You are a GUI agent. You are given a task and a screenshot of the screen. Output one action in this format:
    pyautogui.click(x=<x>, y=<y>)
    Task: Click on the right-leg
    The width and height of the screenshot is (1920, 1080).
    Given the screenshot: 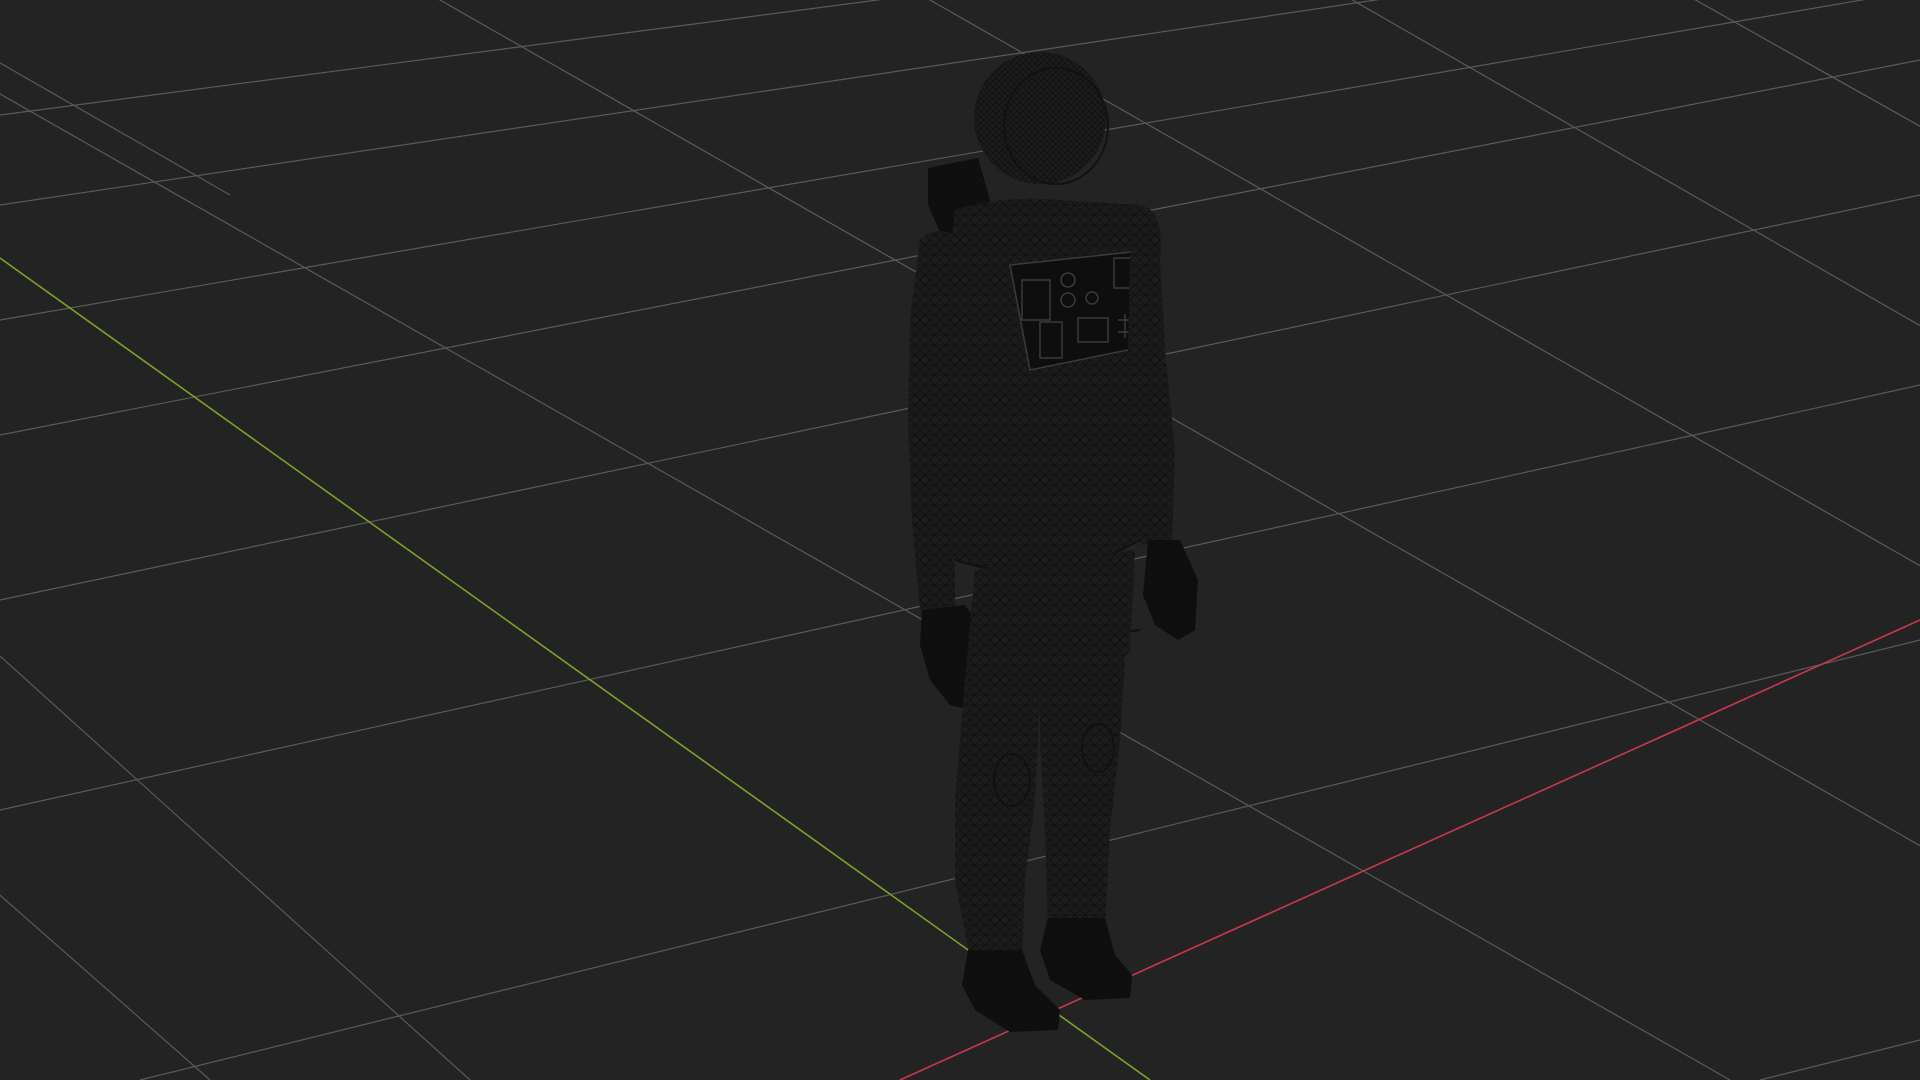 What is the action you would take?
    pyautogui.click(x=1082, y=792)
    